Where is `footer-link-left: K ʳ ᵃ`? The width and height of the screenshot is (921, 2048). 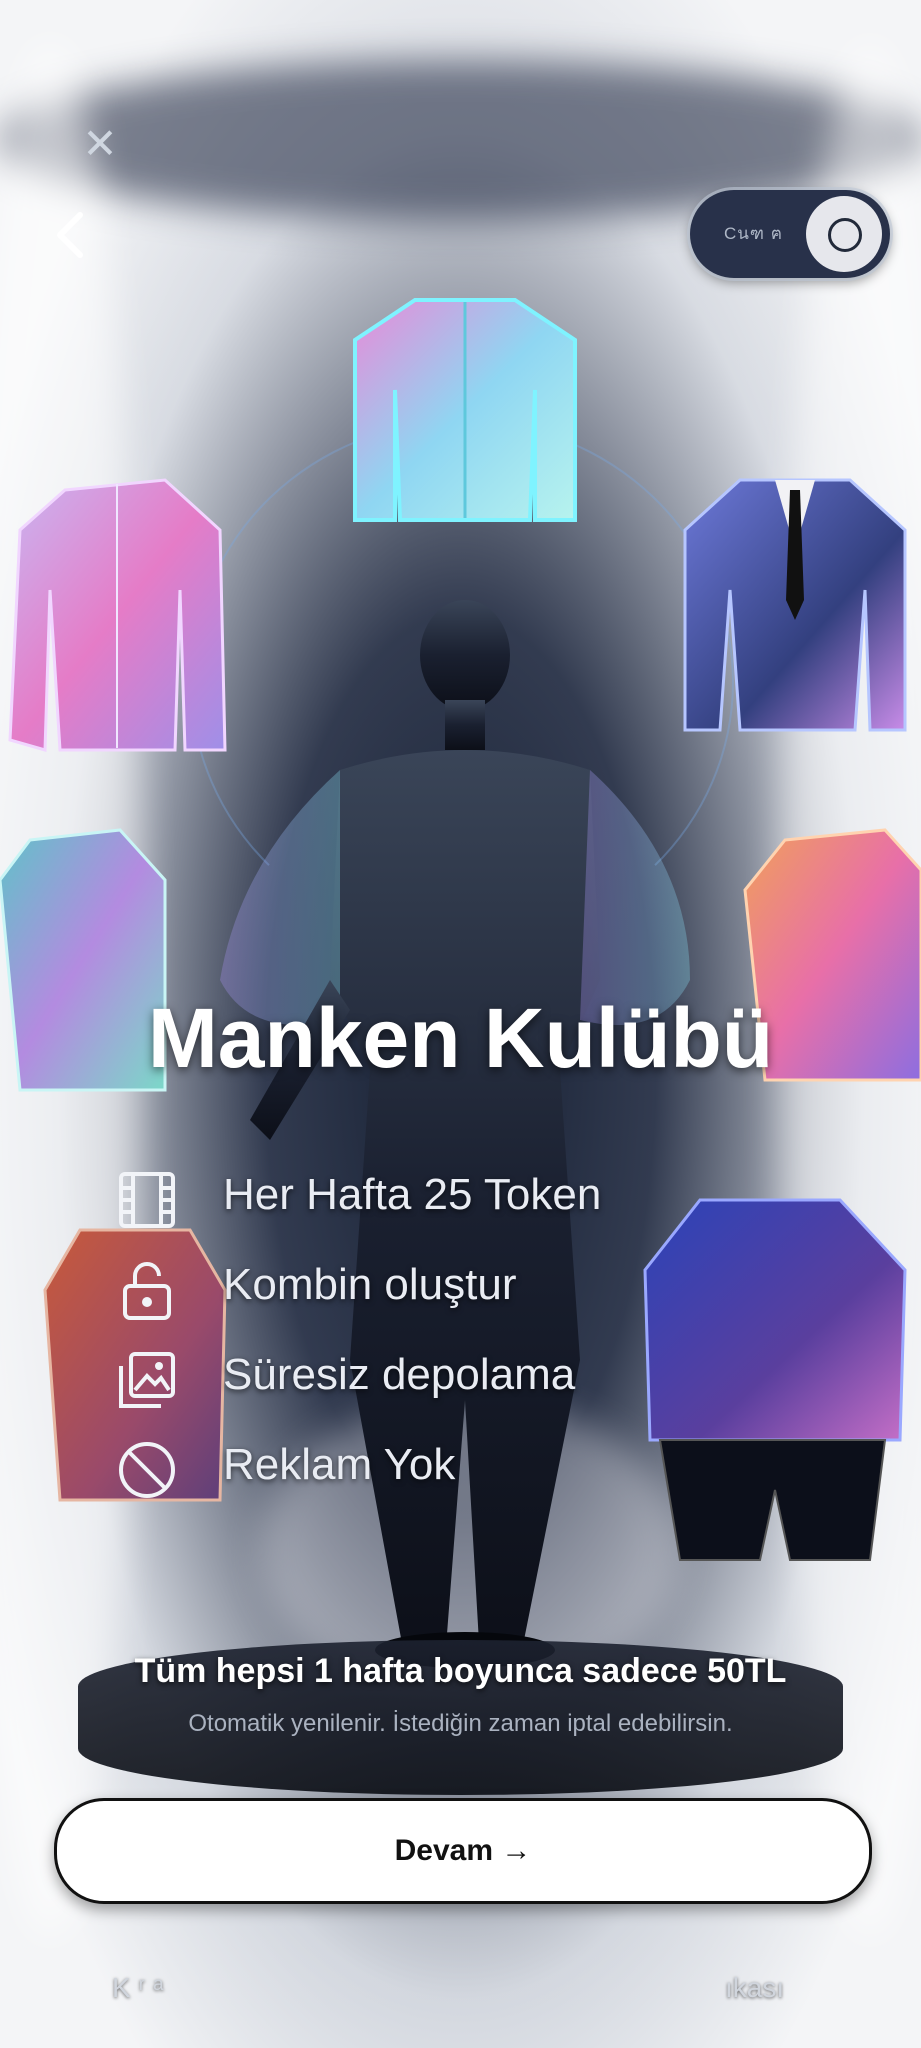 footer-link-left: K ʳ ᵃ is located at coordinates (137, 1988).